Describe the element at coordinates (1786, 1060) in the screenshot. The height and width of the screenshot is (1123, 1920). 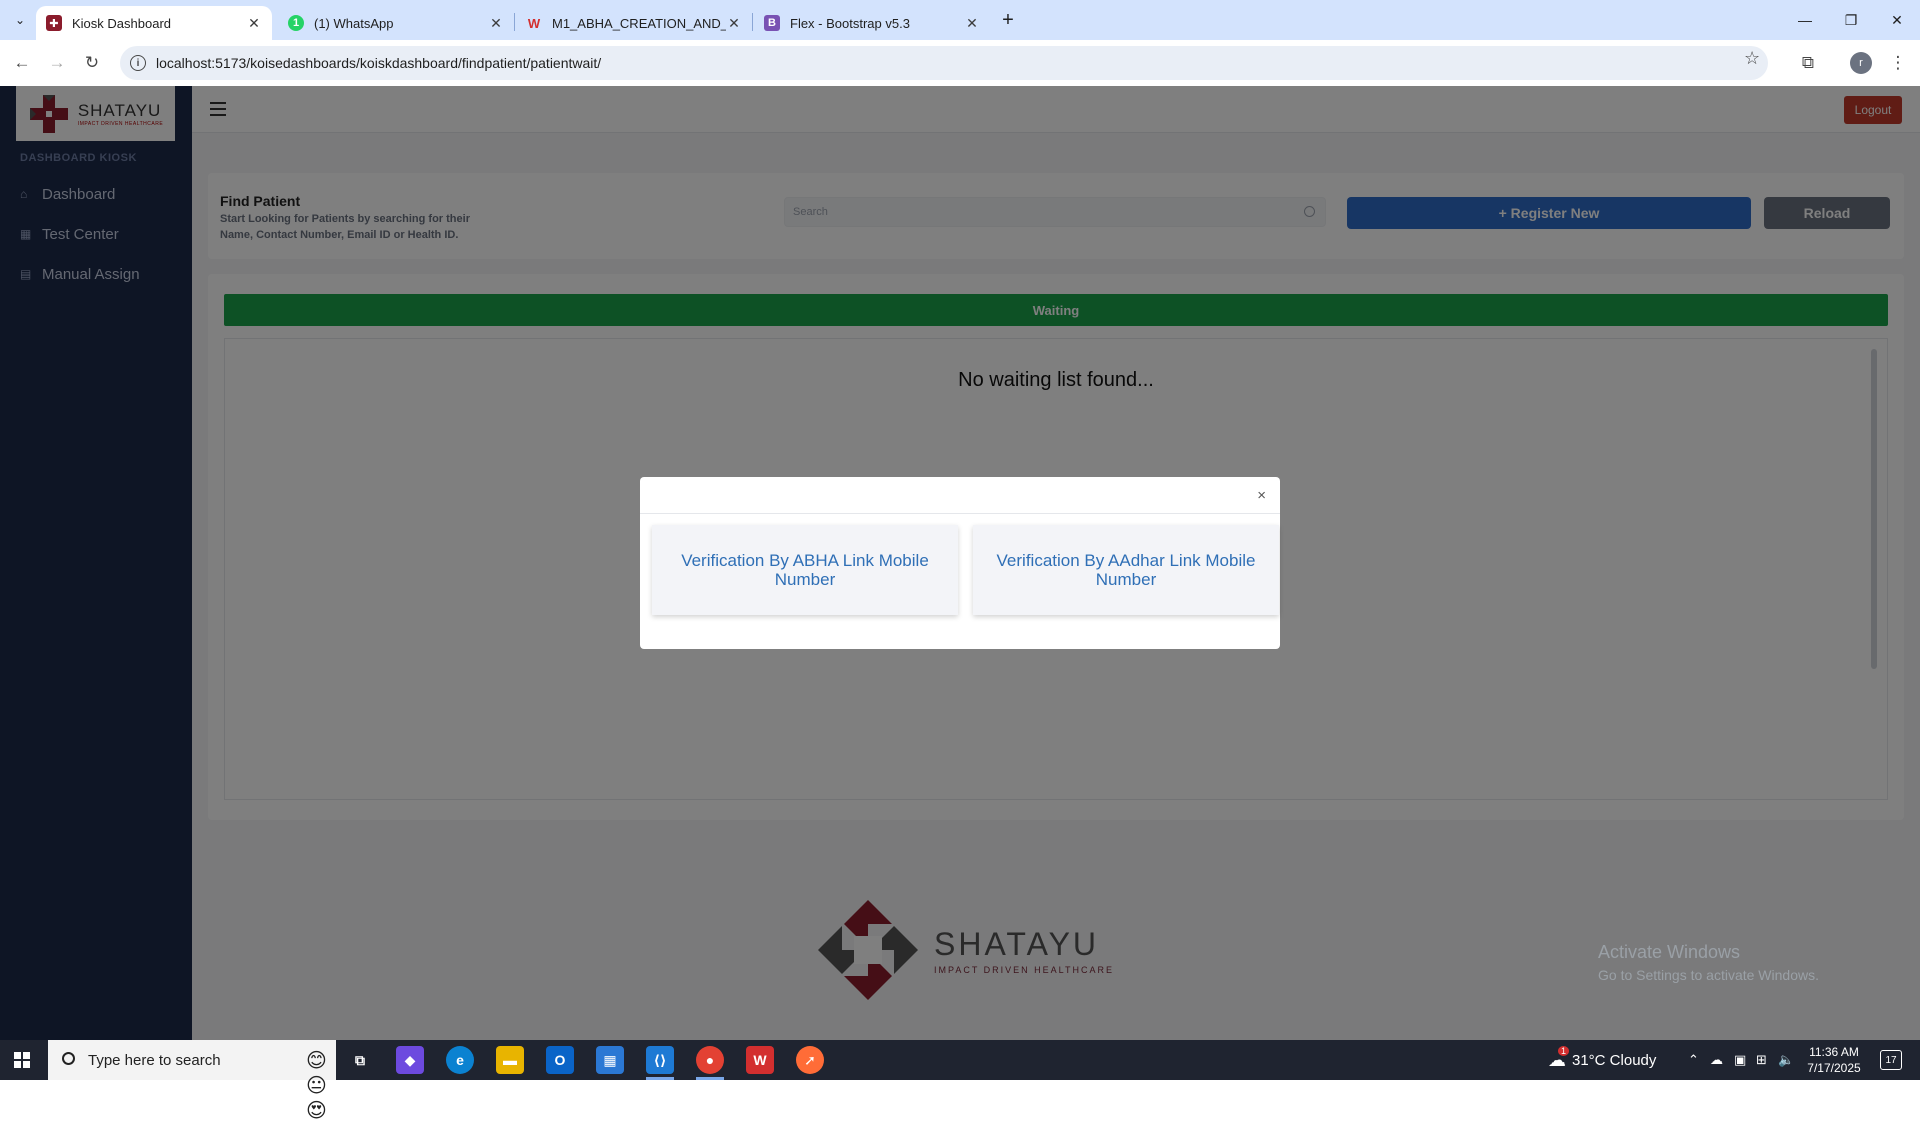
I see `volume-icon: 🔈` at that location.